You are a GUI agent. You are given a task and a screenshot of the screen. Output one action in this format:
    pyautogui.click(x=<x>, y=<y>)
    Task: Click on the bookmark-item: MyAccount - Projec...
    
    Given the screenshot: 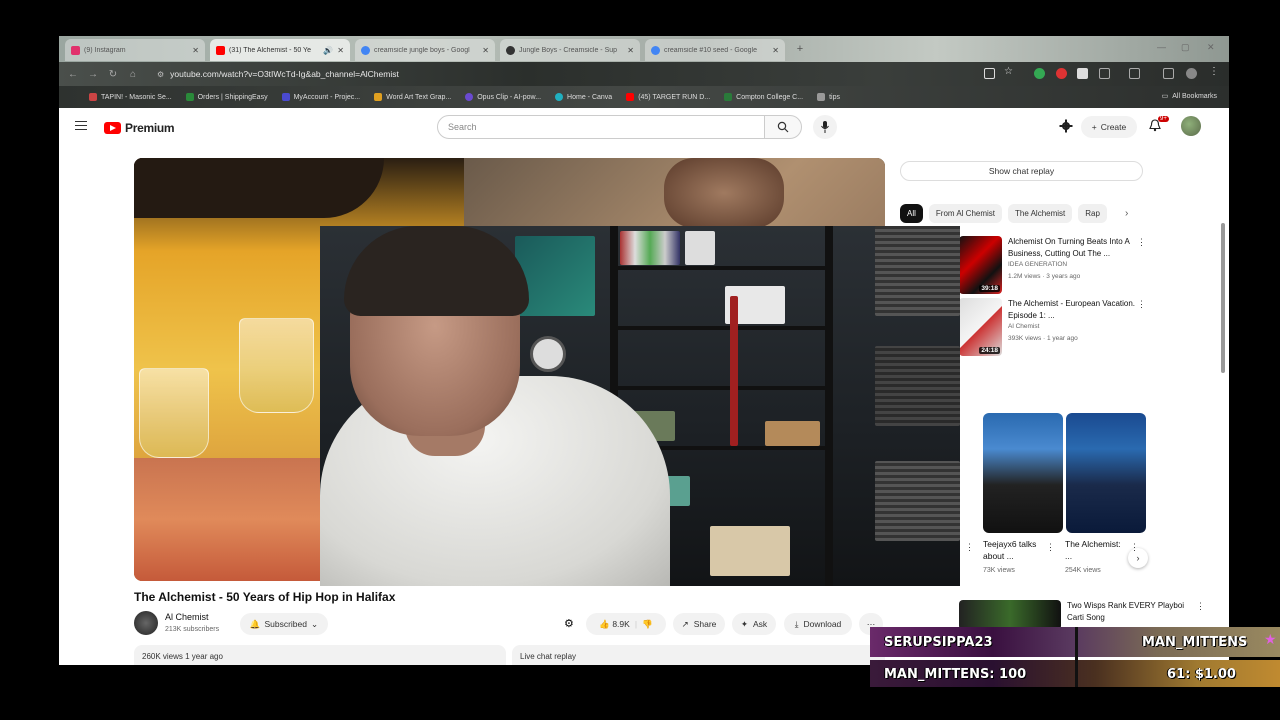 What is the action you would take?
    pyautogui.click(x=320, y=97)
    